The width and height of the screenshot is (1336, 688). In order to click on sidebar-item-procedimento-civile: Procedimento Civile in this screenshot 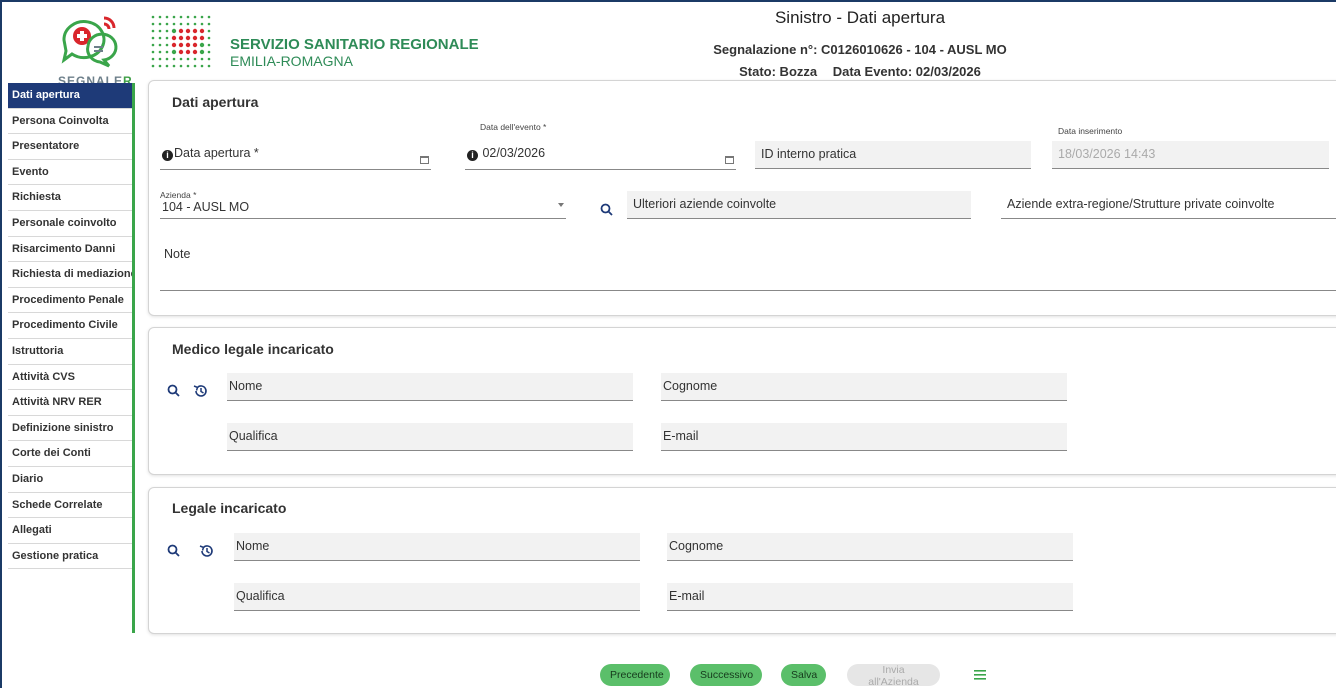, I will do `click(70, 326)`.